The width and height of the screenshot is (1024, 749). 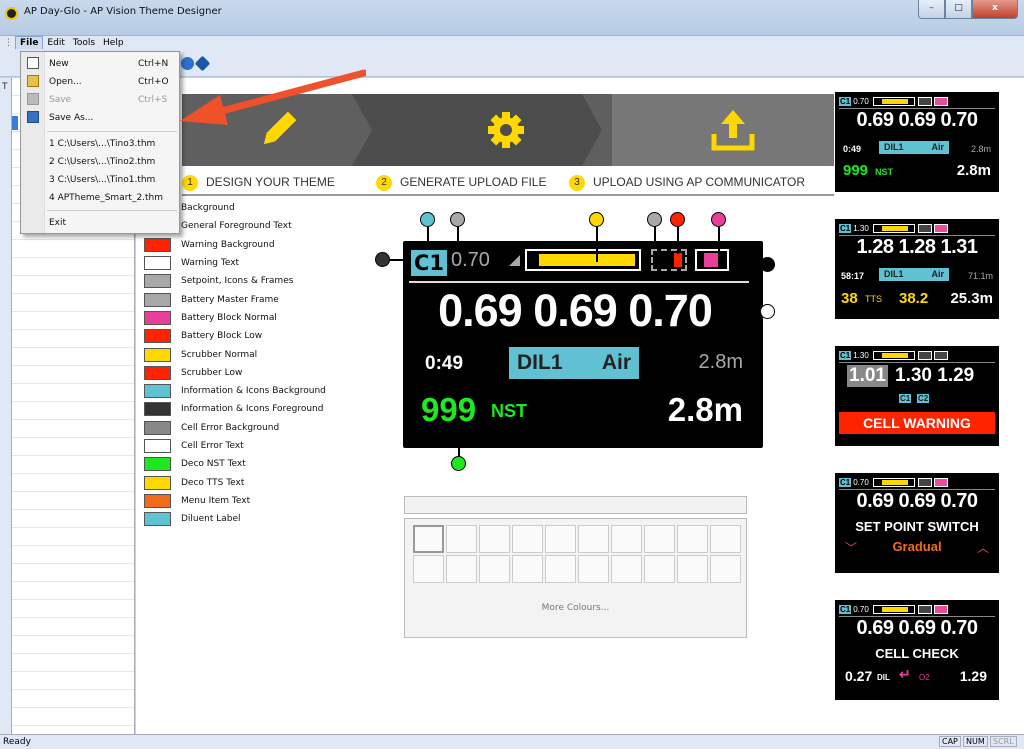 I want to click on legend-item: Diluent Label, so click(x=235, y=519).